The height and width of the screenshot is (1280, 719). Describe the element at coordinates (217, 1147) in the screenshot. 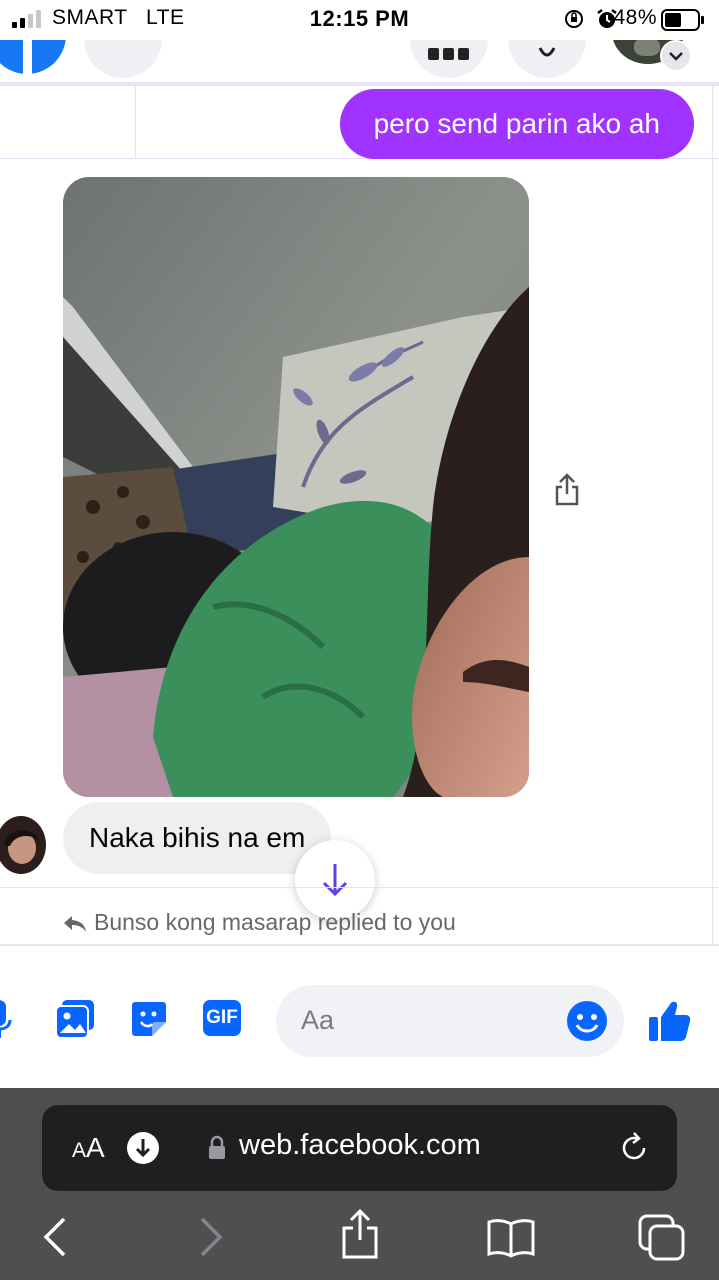

I see `lock-icon` at that location.